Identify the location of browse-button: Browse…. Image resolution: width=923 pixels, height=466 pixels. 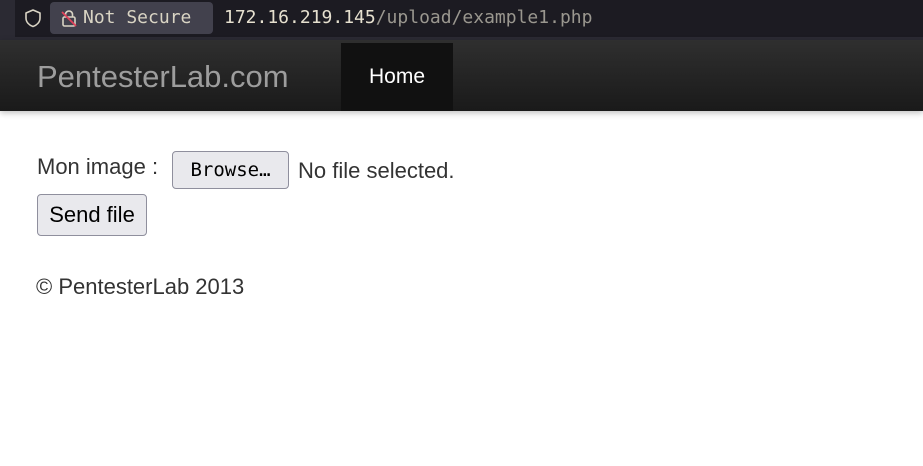
(230, 170).